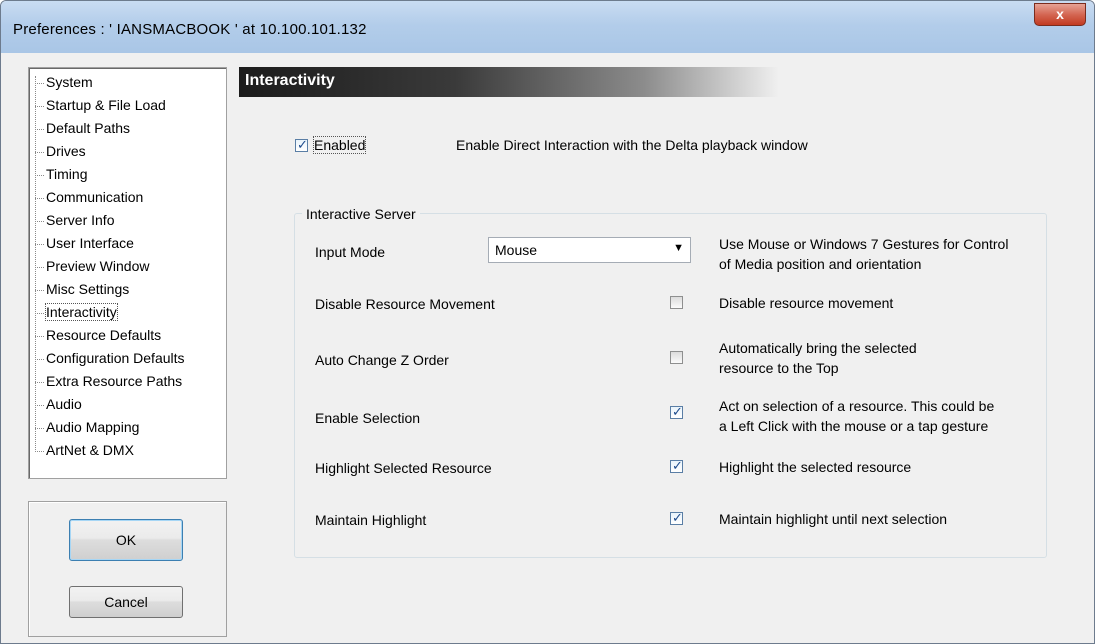 Image resolution: width=1095 pixels, height=644 pixels. I want to click on auto-change-z-order-label: Auto Change Z Order, so click(382, 360).